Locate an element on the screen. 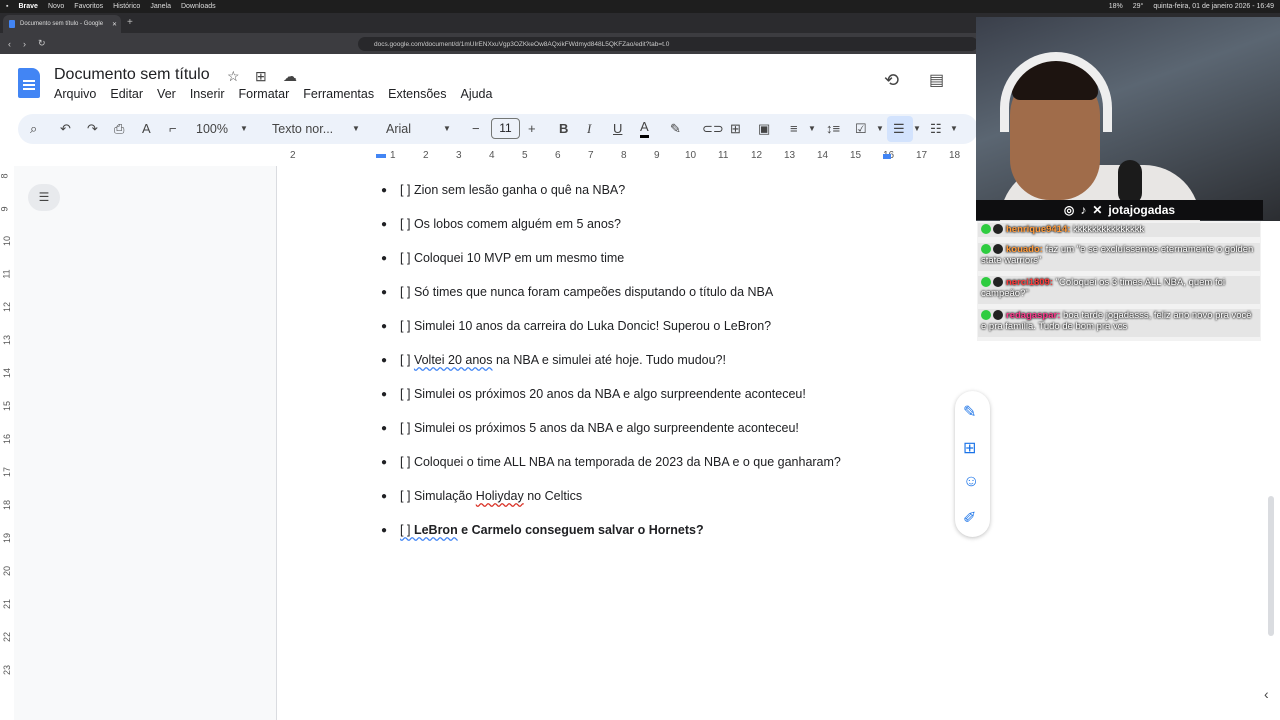 The image size is (1280, 720). back-icon: ‹ is located at coordinates (9, 44).